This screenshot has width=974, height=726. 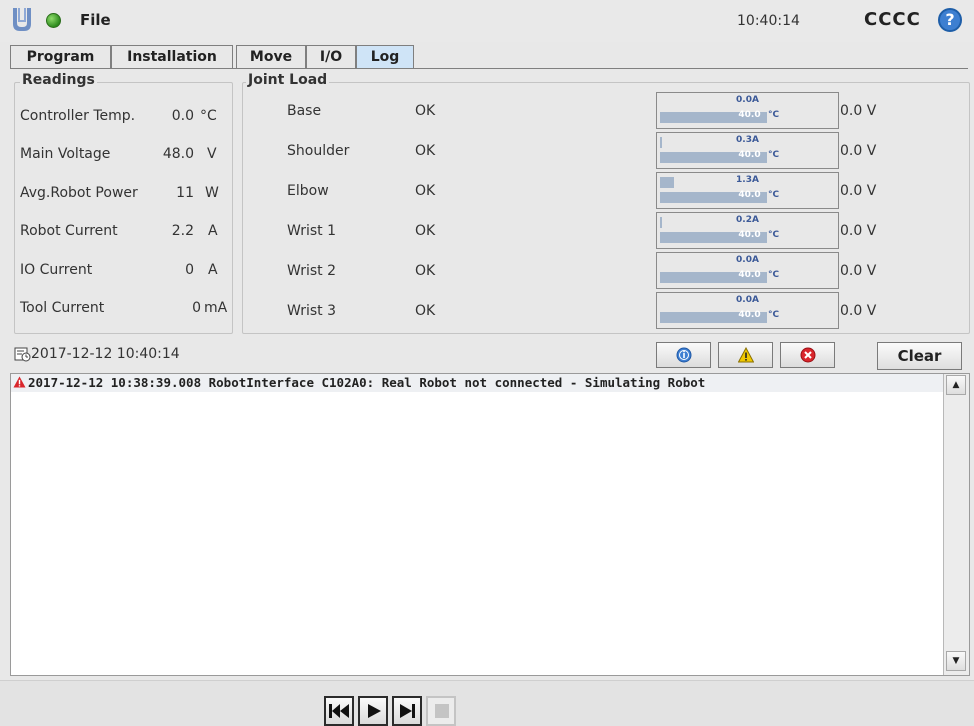 What do you see at coordinates (425, 311) in the screenshot?
I see `joint-status-wrist-3: OK` at bounding box center [425, 311].